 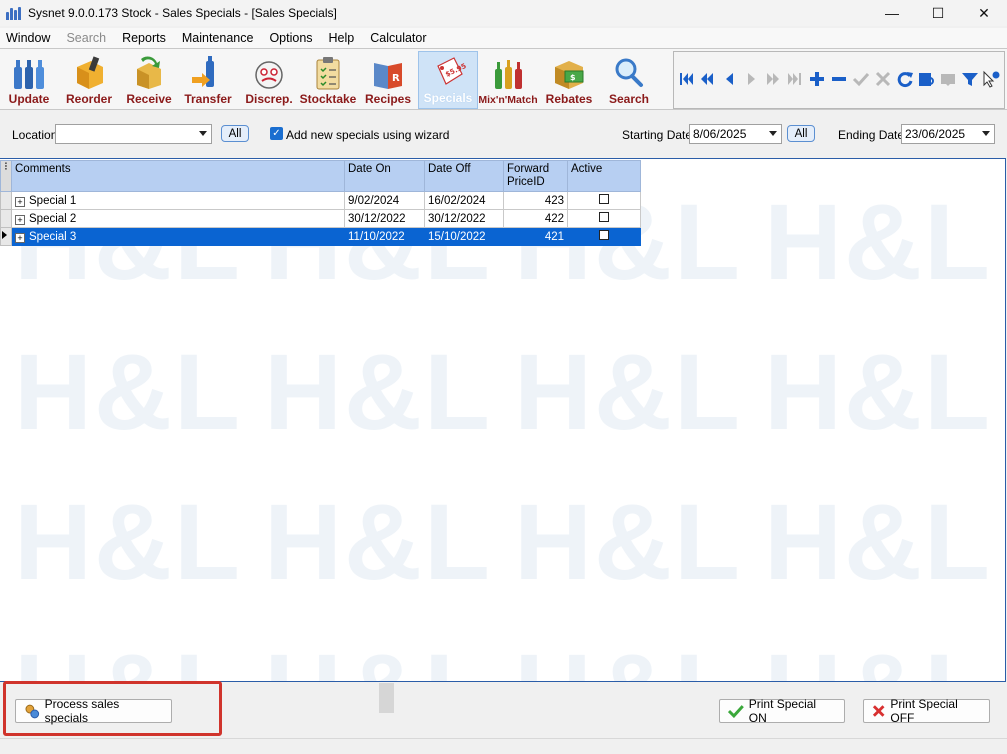 What do you see at coordinates (569, 80) in the screenshot?
I see `rebates-button: $ Rebates` at bounding box center [569, 80].